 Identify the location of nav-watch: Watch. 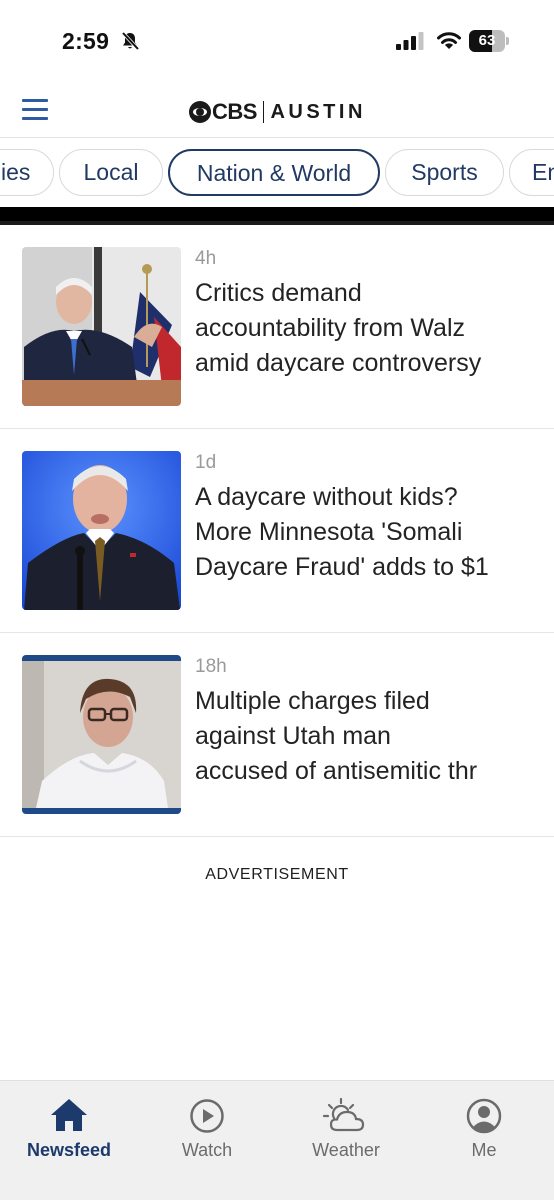
(207, 1131).